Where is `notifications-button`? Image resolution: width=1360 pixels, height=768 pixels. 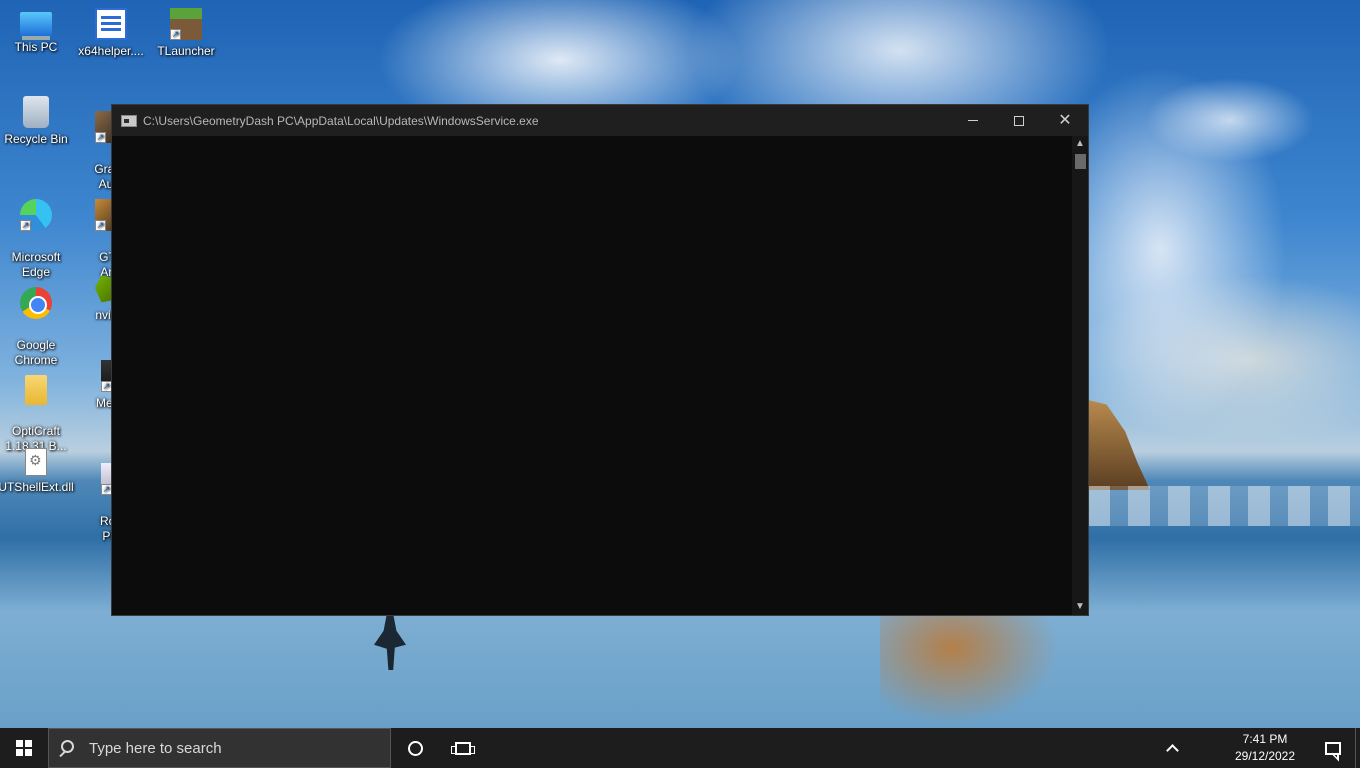 notifications-button is located at coordinates (1333, 748).